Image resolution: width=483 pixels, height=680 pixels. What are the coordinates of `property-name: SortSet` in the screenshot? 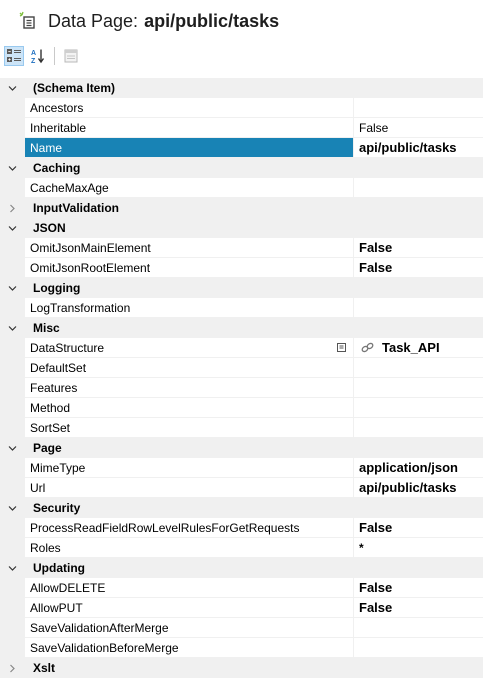 It's located at (189, 427).